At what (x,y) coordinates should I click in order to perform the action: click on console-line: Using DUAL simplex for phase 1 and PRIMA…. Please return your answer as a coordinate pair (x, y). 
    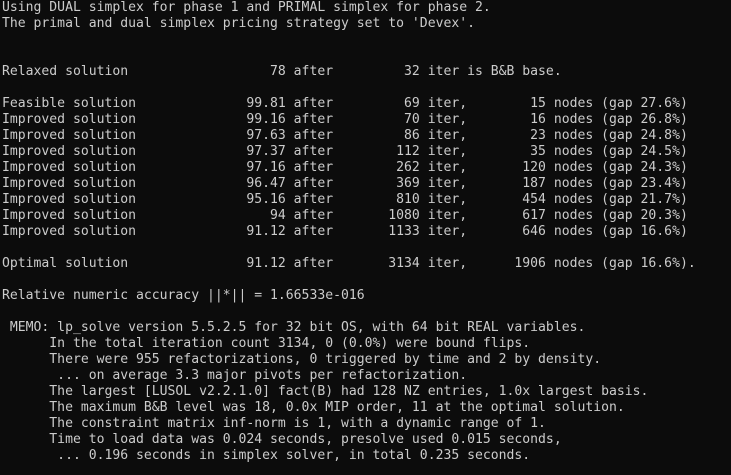
    Looking at the image, I should click on (246, 7).